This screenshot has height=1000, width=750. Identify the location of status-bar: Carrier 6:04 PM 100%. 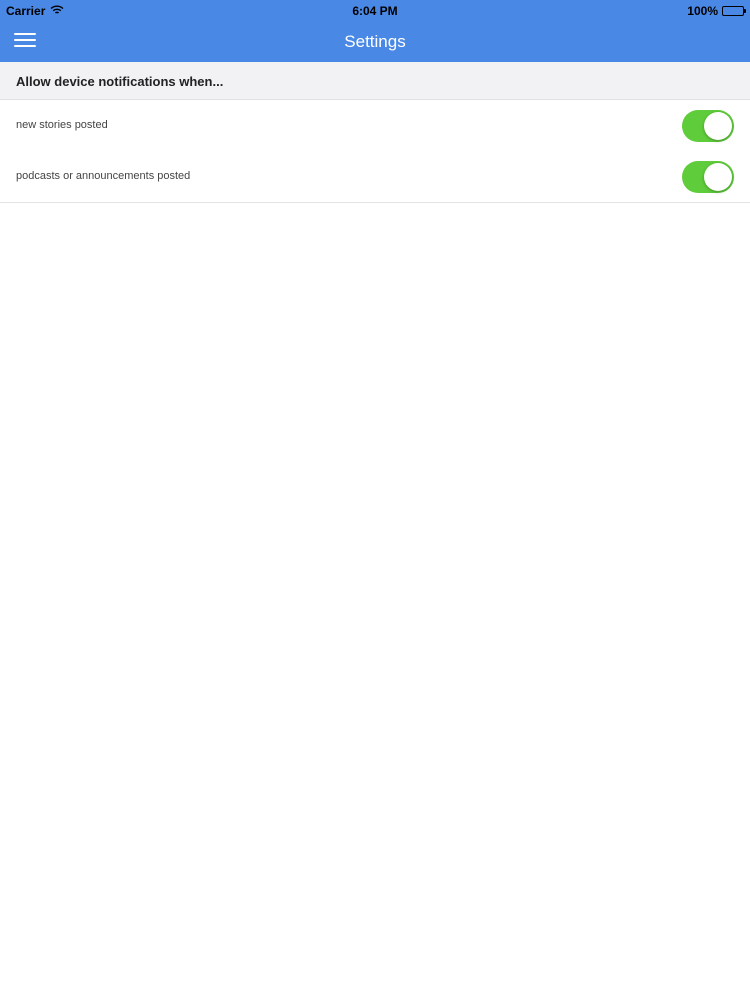
(375, 11).